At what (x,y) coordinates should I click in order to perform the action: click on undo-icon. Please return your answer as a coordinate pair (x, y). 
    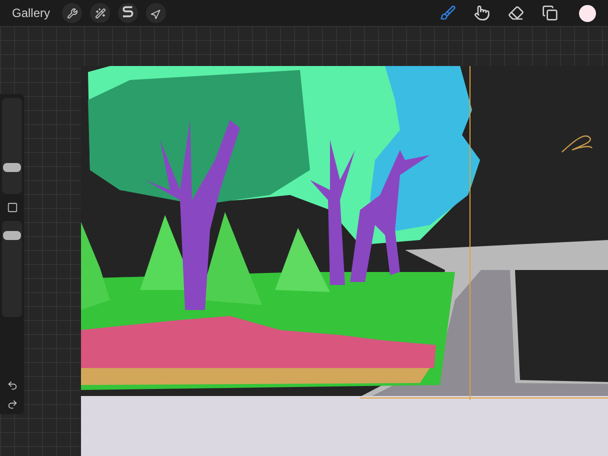
    Looking at the image, I should click on (12, 385).